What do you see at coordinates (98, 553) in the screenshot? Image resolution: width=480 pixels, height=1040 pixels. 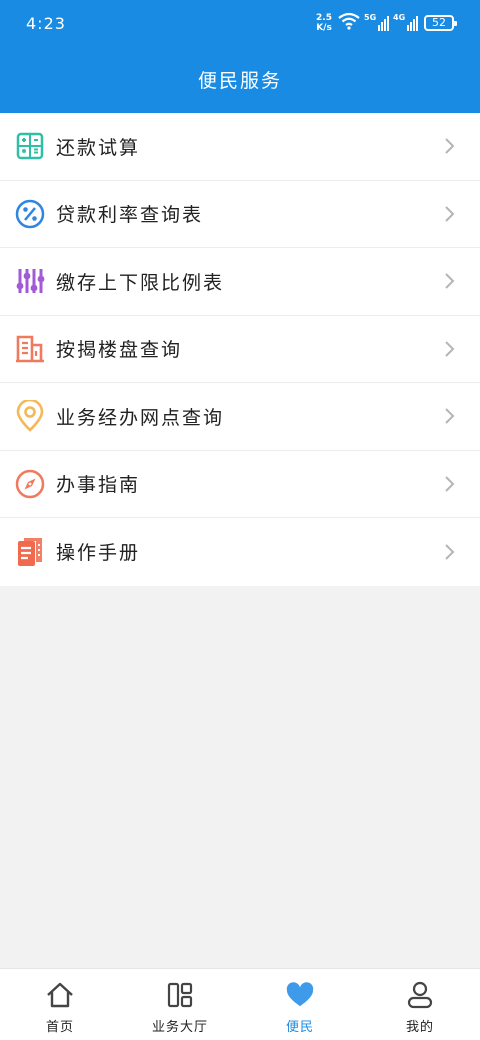 I see `menu-item-label: 操作手册` at bounding box center [98, 553].